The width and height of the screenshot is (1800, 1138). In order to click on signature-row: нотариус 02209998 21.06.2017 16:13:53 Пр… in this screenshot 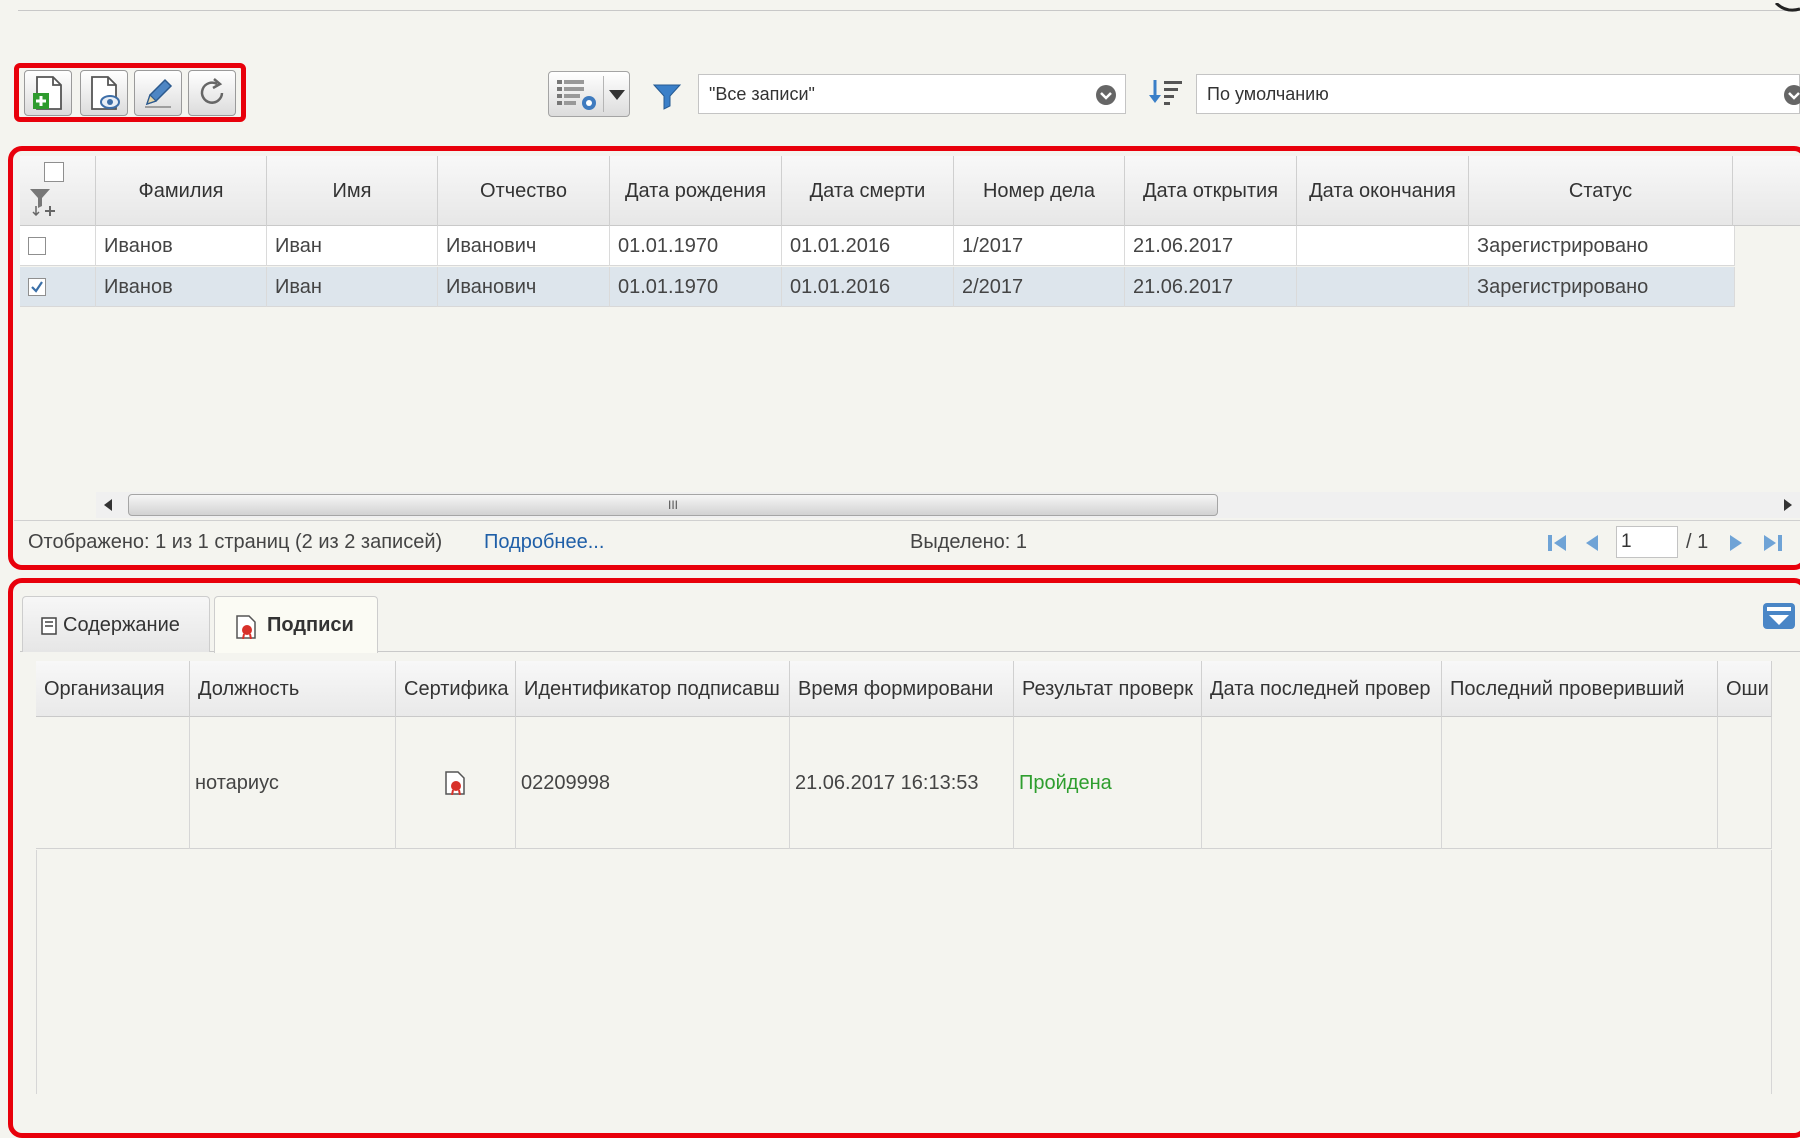, I will do `click(904, 783)`.